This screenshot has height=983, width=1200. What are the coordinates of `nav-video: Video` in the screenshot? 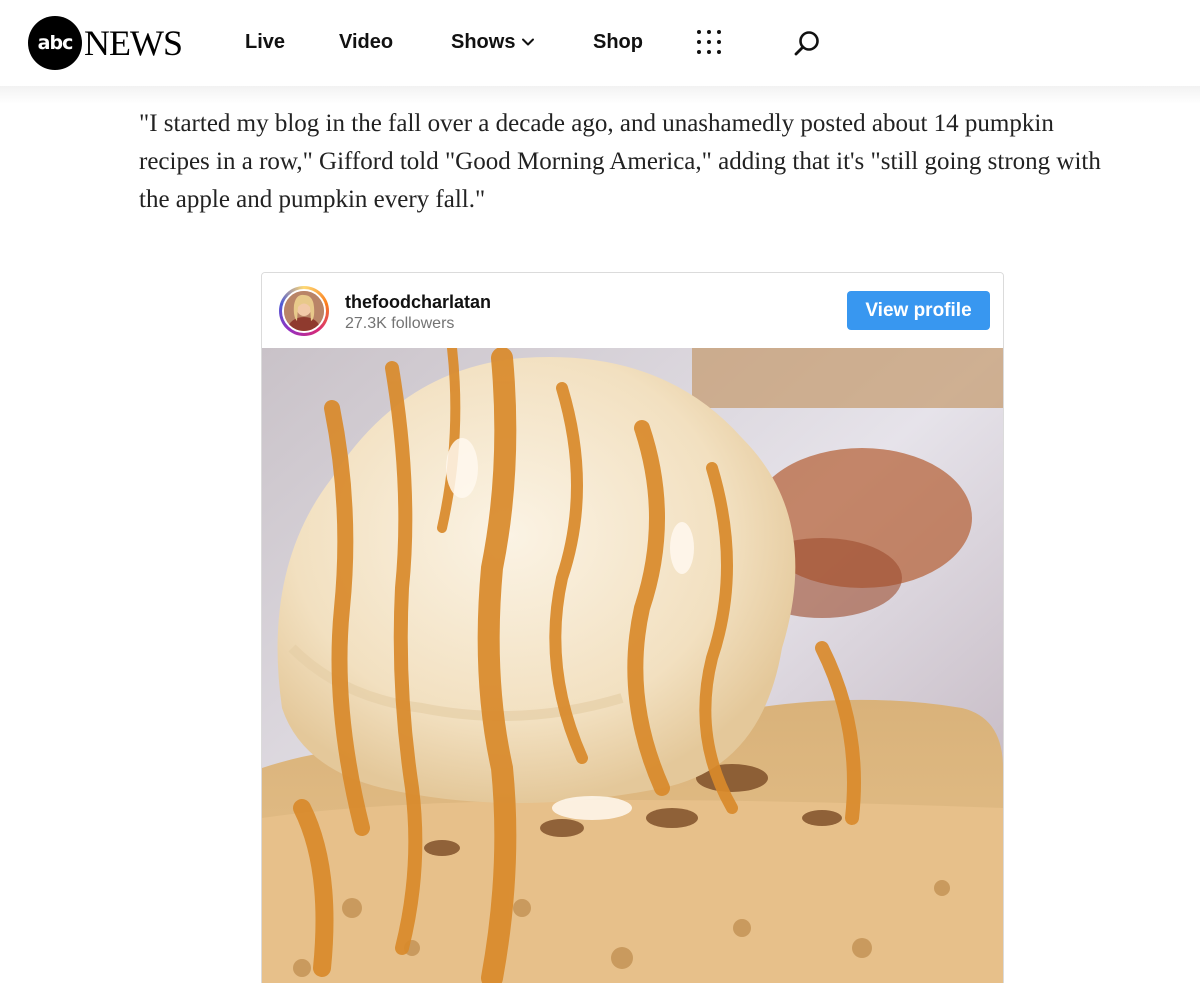 It's located at (366, 42).